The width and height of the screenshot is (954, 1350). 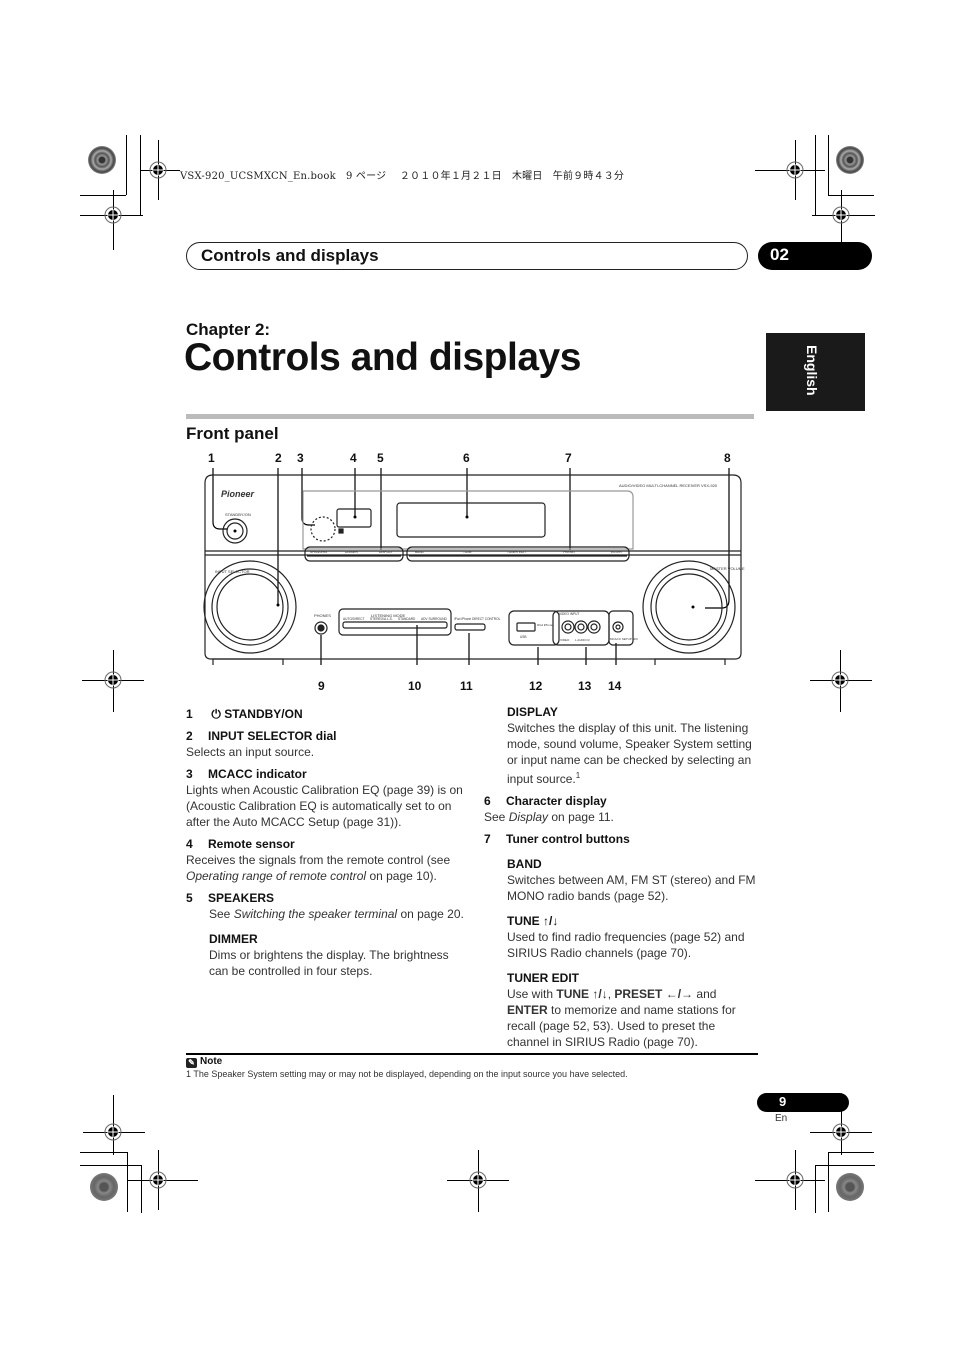 What do you see at coordinates (487, 801) in the screenshot?
I see `item-number: 6` at bounding box center [487, 801].